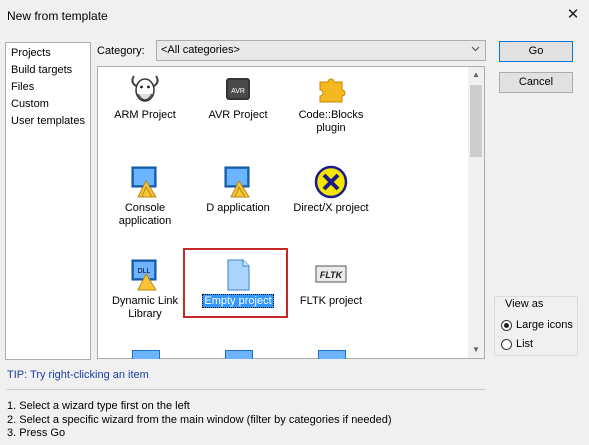 The height and width of the screenshot is (445, 589). Describe the element at coordinates (331, 182) in the screenshot. I see `directx-icon` at that location.